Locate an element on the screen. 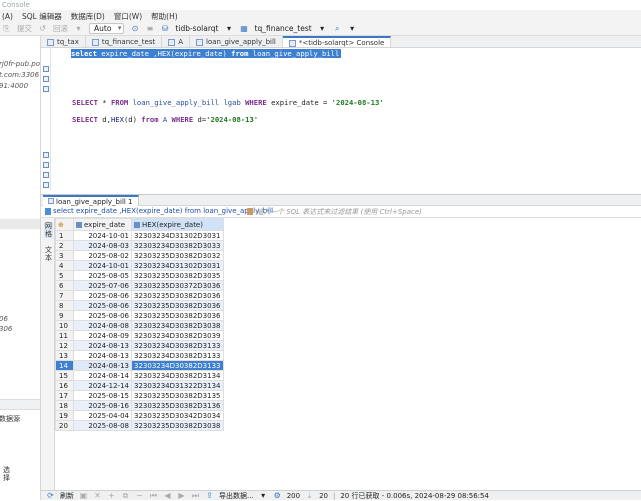 This screenshot has width=641, height=501. table-row: 19 2025-04-04 32303235D30342D3034 is located at coordinates (139, 415).